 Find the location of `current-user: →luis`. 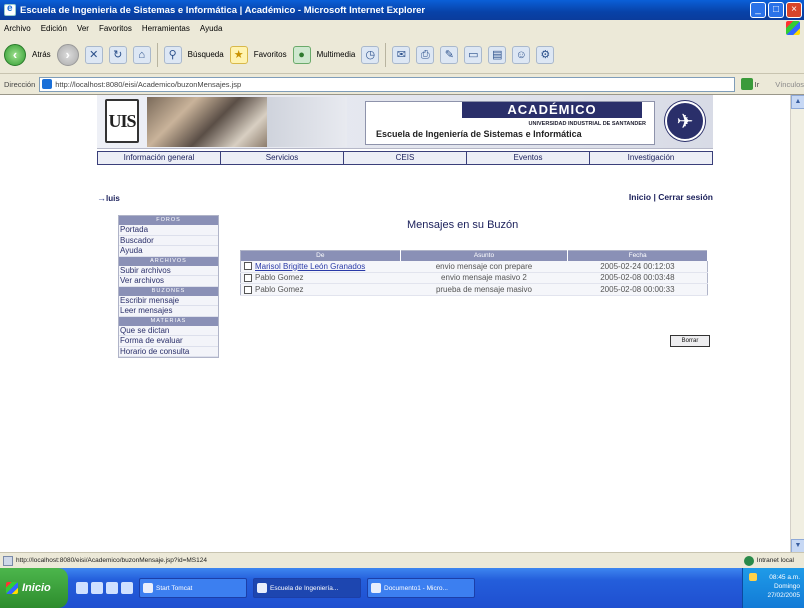

current-user: →luis is located at coordinates (108, 198).